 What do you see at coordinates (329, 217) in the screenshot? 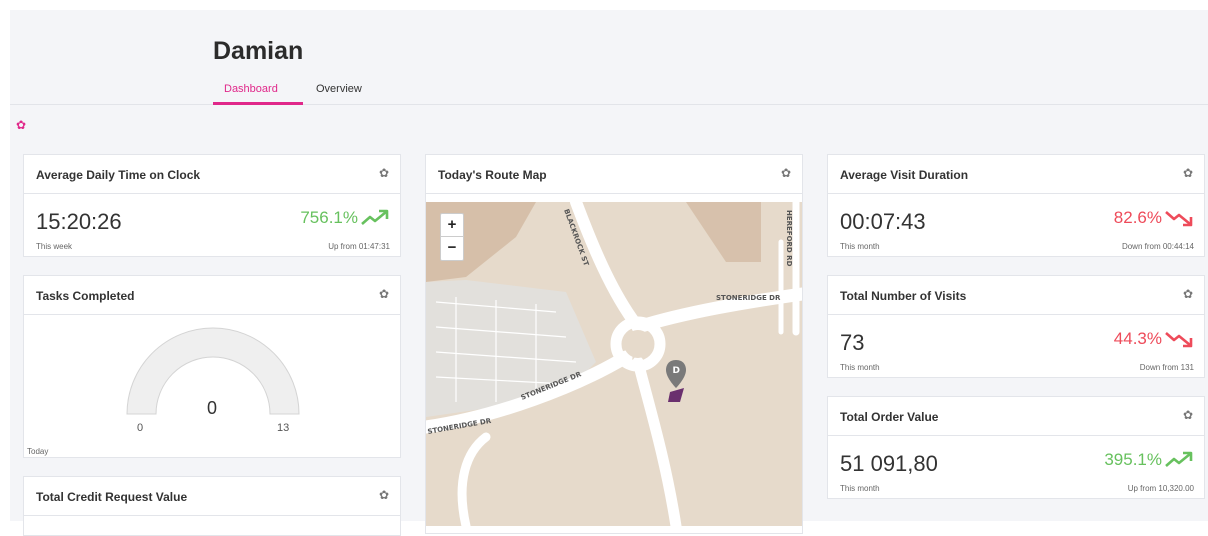
I see `metric-change-percent: 756.1%` at bounding box center [329, 217].